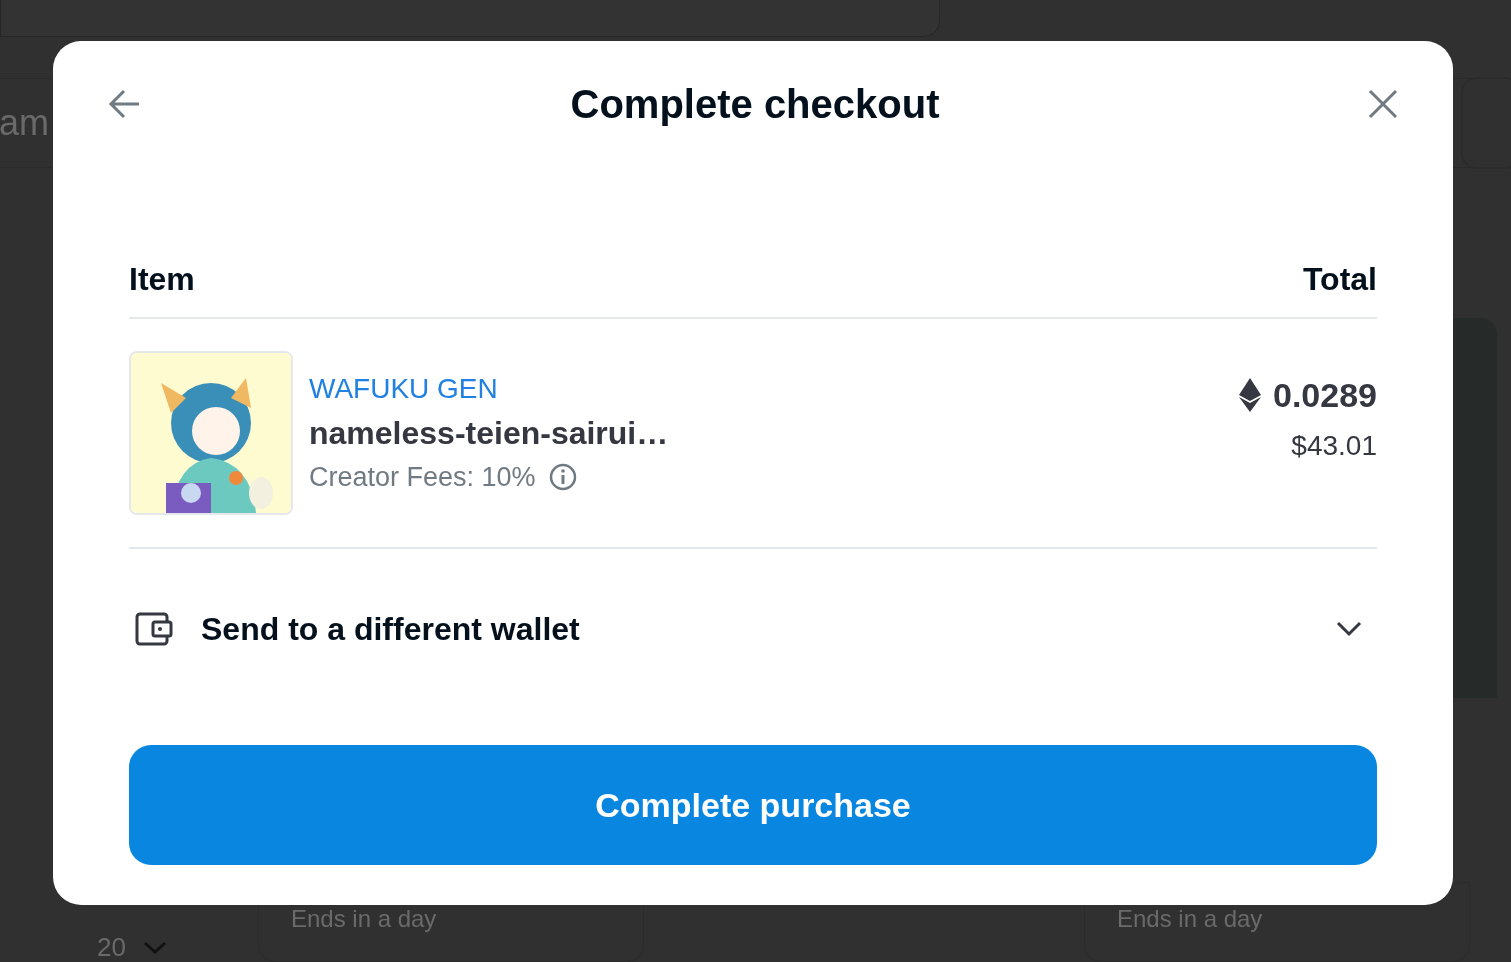  Describe the element at coordinates (1339, 279) in the screenshot. I see `column-header: Total` at that location.